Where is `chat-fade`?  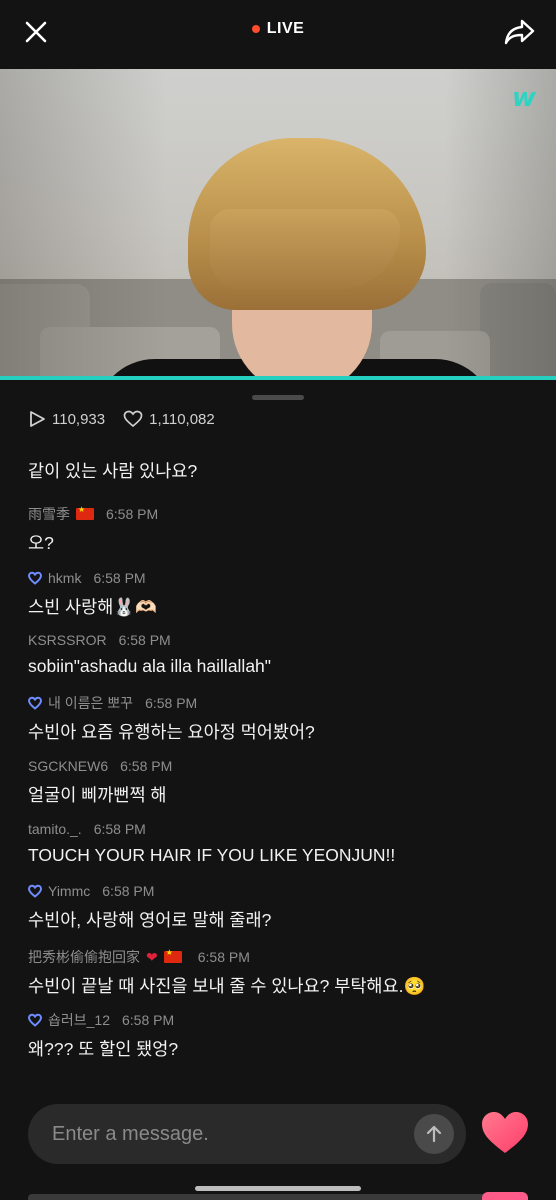 chat-fade is located at coordinates (278, 449).